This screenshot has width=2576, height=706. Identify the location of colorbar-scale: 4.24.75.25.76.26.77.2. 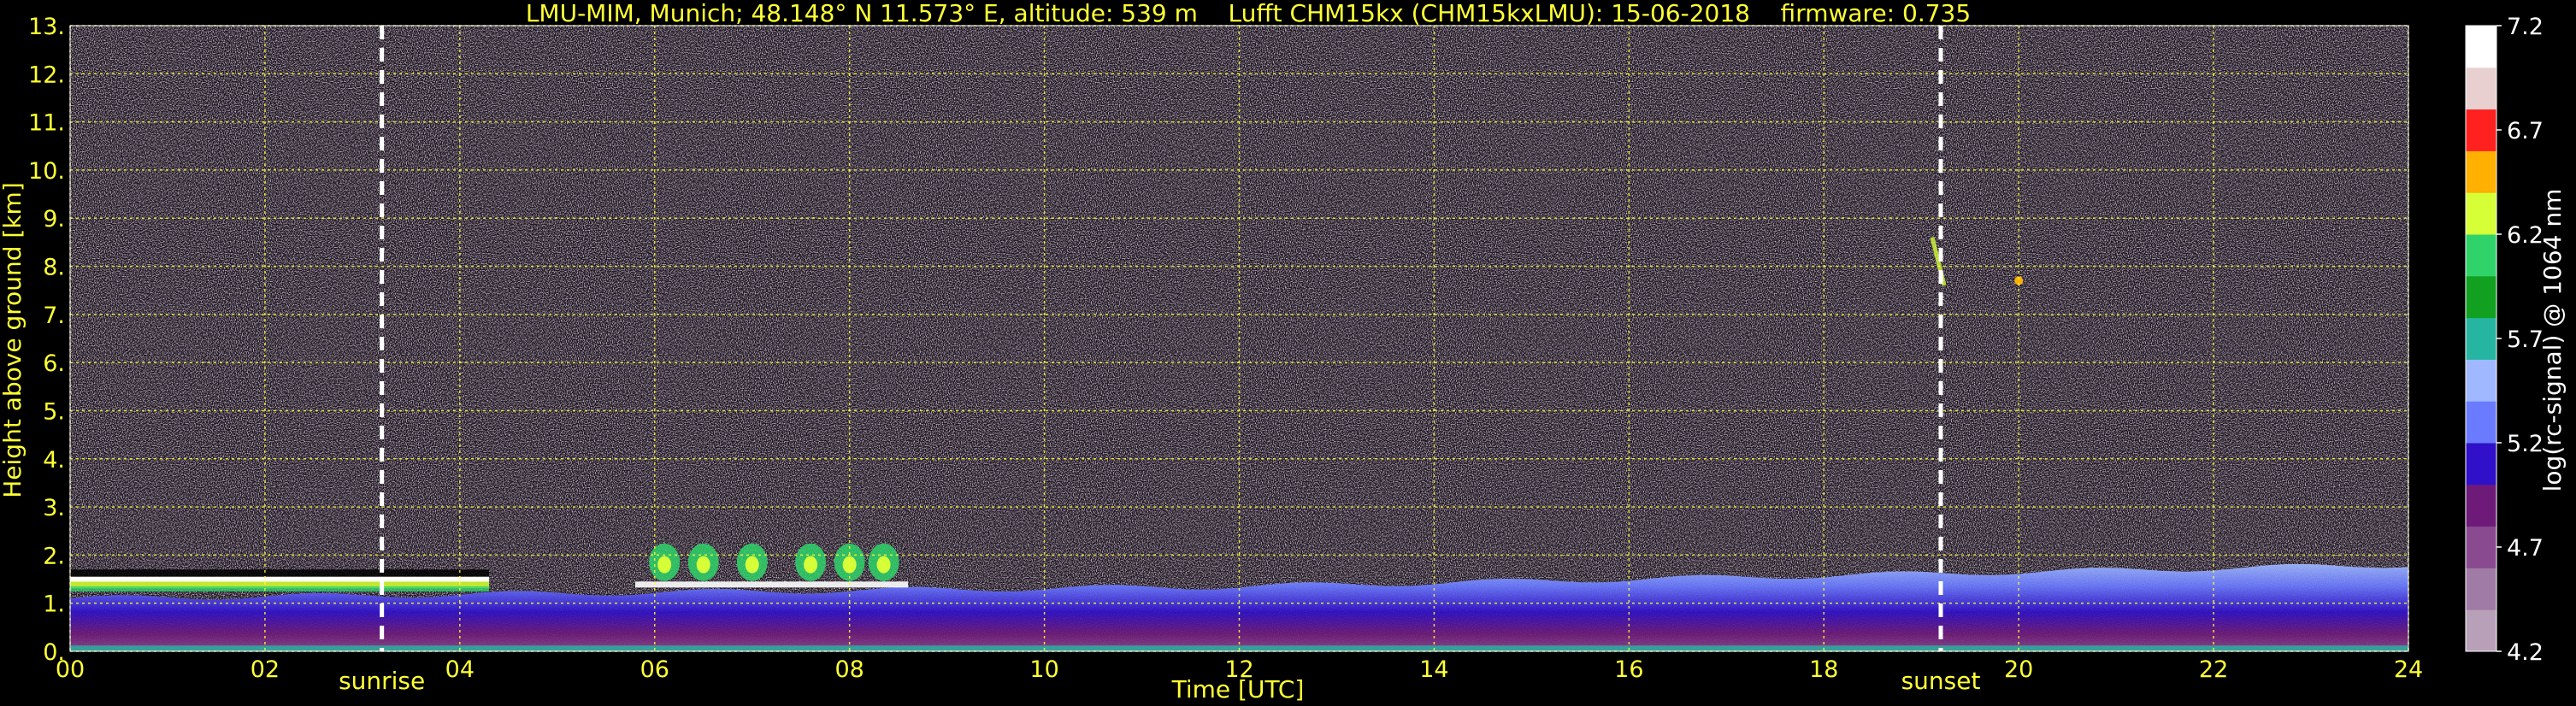
(2504, 340).